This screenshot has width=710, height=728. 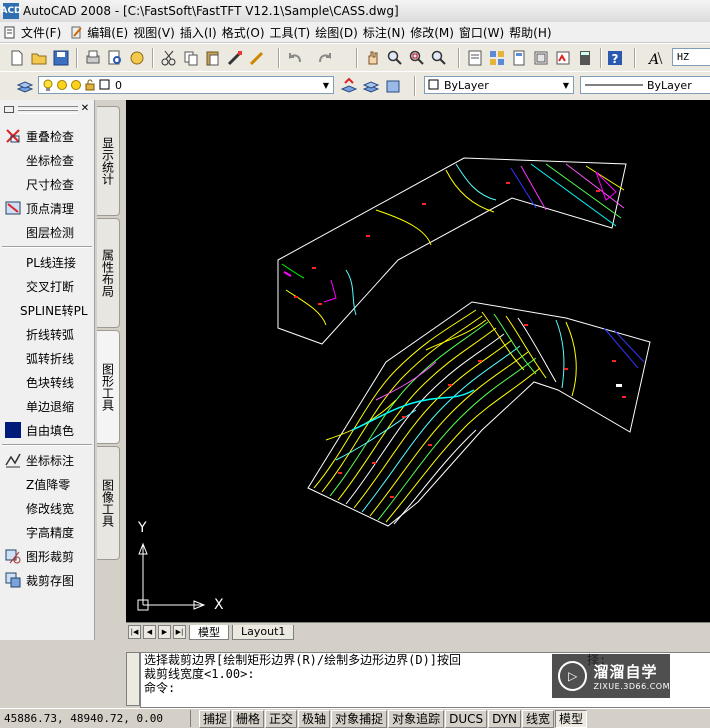 I want to click on plot-preview-icon, so click(x=115, y=58).